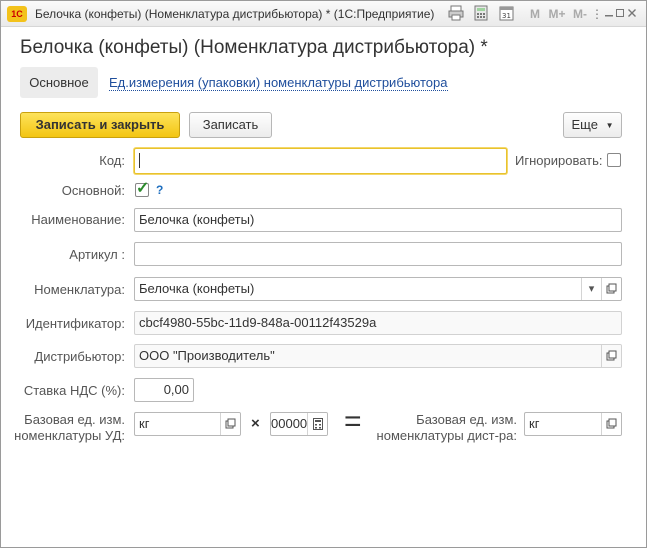 The width and height of the screenshot is (647, 548). I want to click on dist-unit-label-line1: Базовая ед. изм., so click(466, 419).